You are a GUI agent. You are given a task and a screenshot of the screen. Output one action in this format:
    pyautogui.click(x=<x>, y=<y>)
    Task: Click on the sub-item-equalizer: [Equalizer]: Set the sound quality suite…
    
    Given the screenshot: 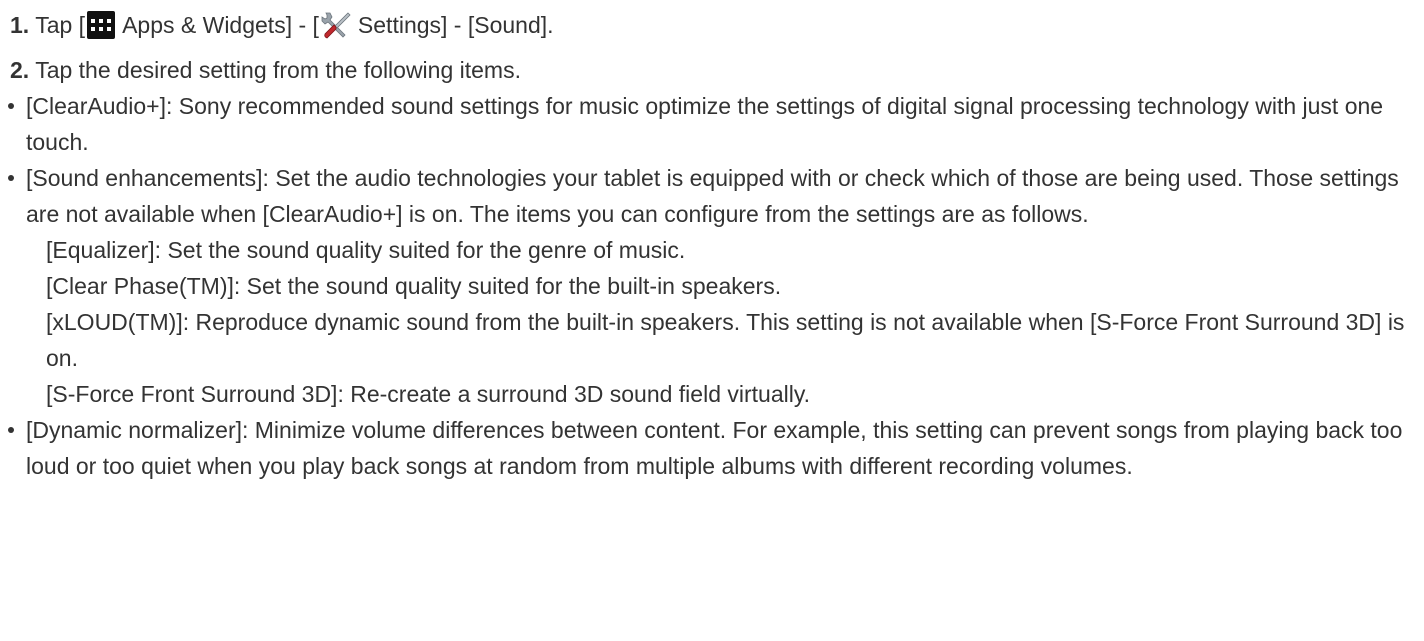 What is the action you would take?
    pyautogui.click(x=366, y=250)
    